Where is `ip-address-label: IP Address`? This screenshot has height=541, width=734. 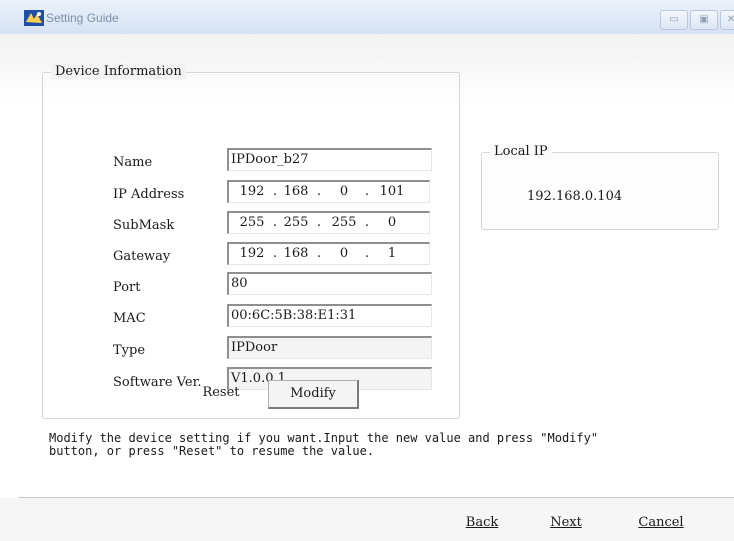 ip-address-label: IP Address is located at coordinates (149, 194).